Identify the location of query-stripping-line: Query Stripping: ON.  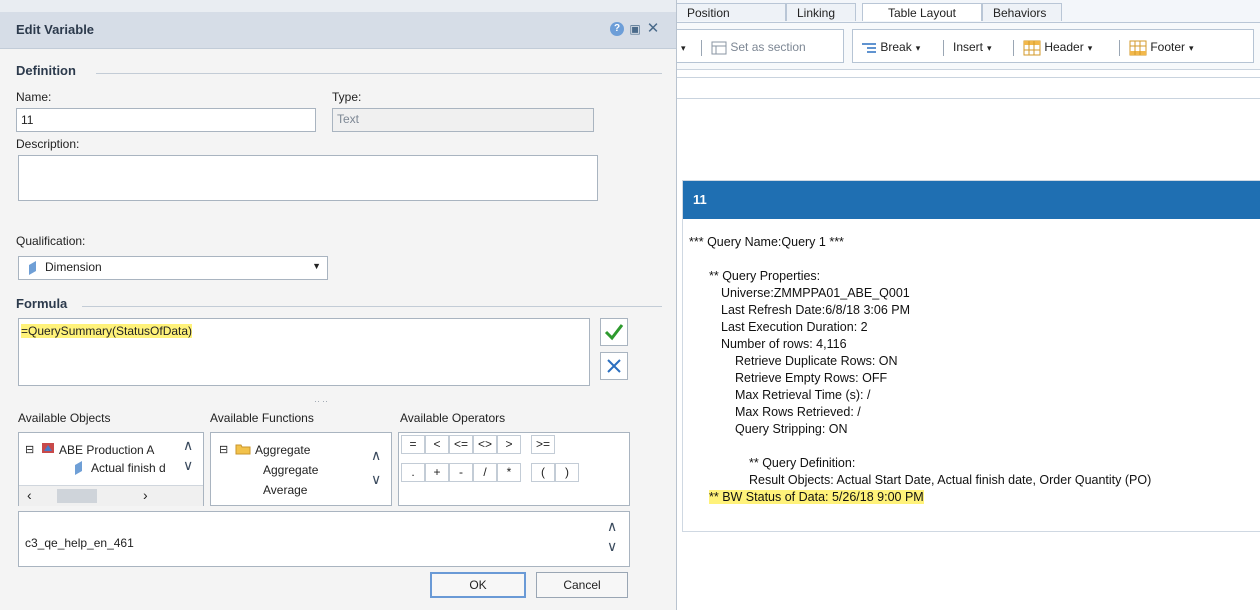
(791, 429).